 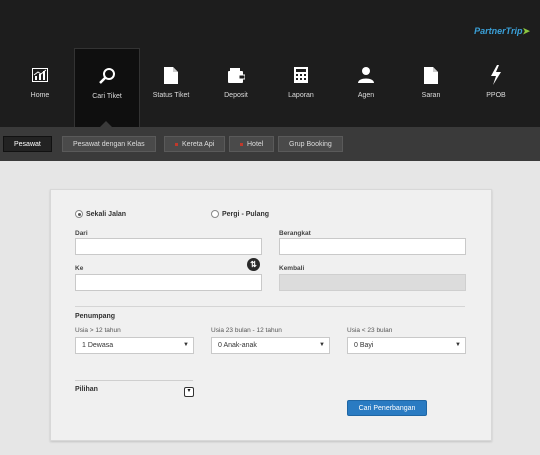 I want to click on nav-item-agen: Agen, so click(x=366, y=87).